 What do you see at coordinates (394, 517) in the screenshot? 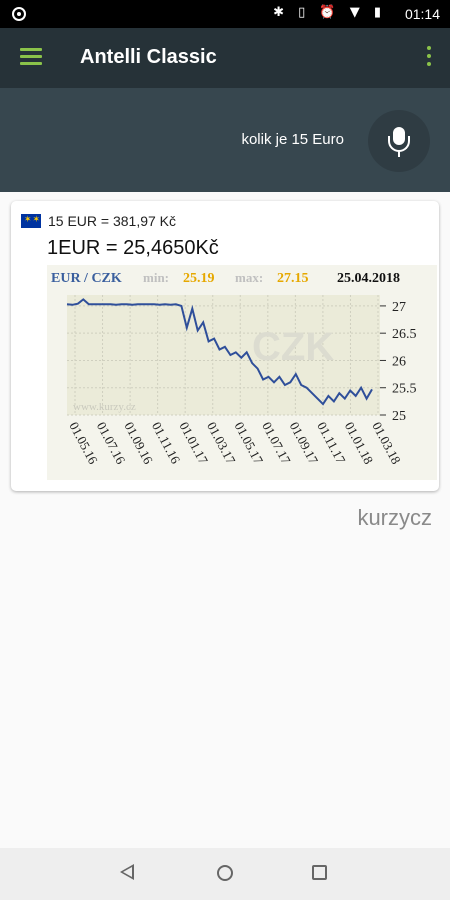
I see `kurzycz-brand: kurzycz` at bounding box center [394, 517].